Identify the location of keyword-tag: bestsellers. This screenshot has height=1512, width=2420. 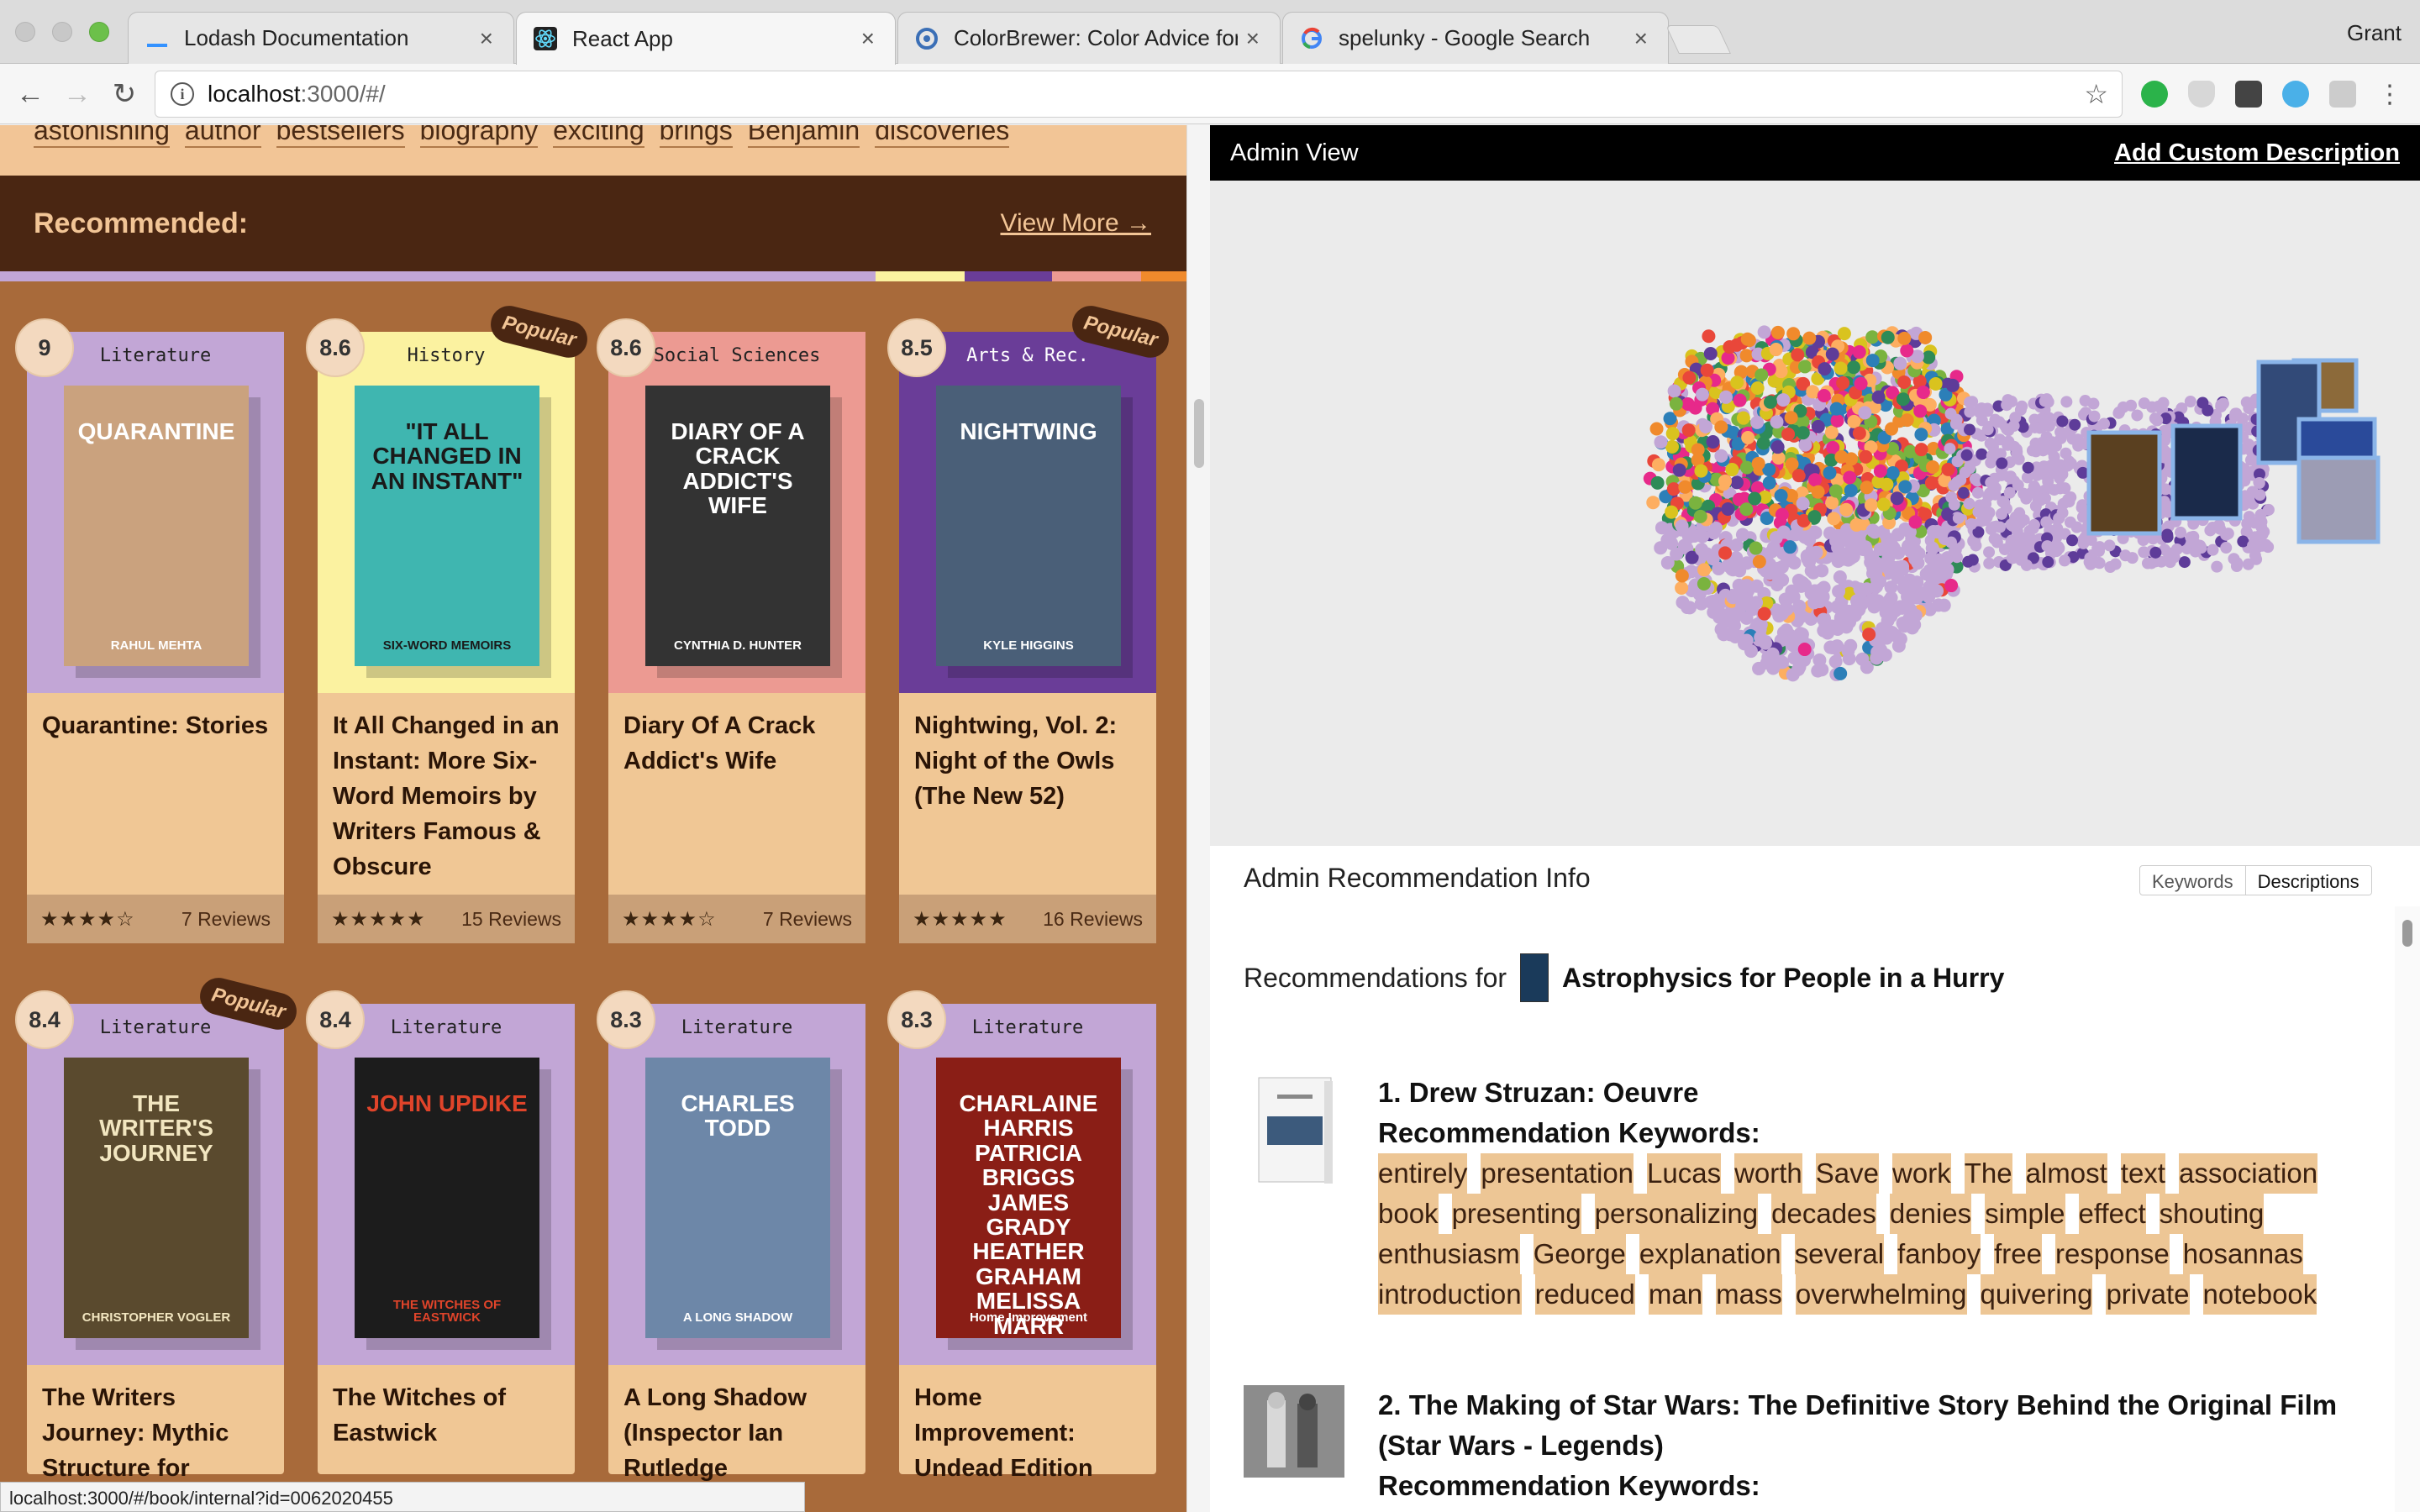
(340, 136).